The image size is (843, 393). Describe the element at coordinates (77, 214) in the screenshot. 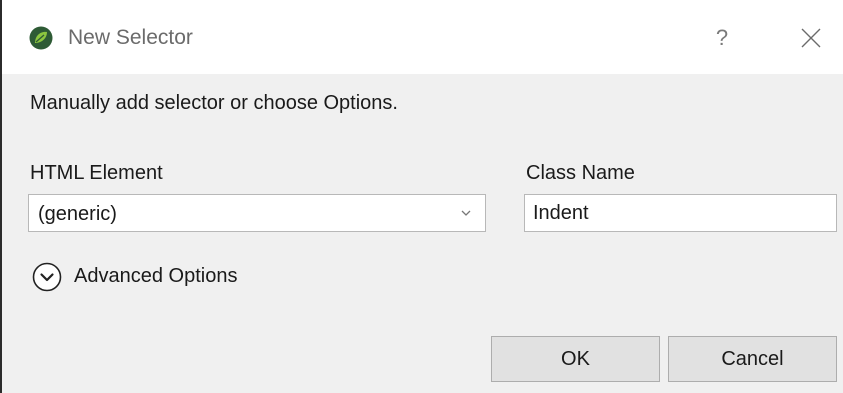

I see `html-element-selected-value: (generic)` at that location.